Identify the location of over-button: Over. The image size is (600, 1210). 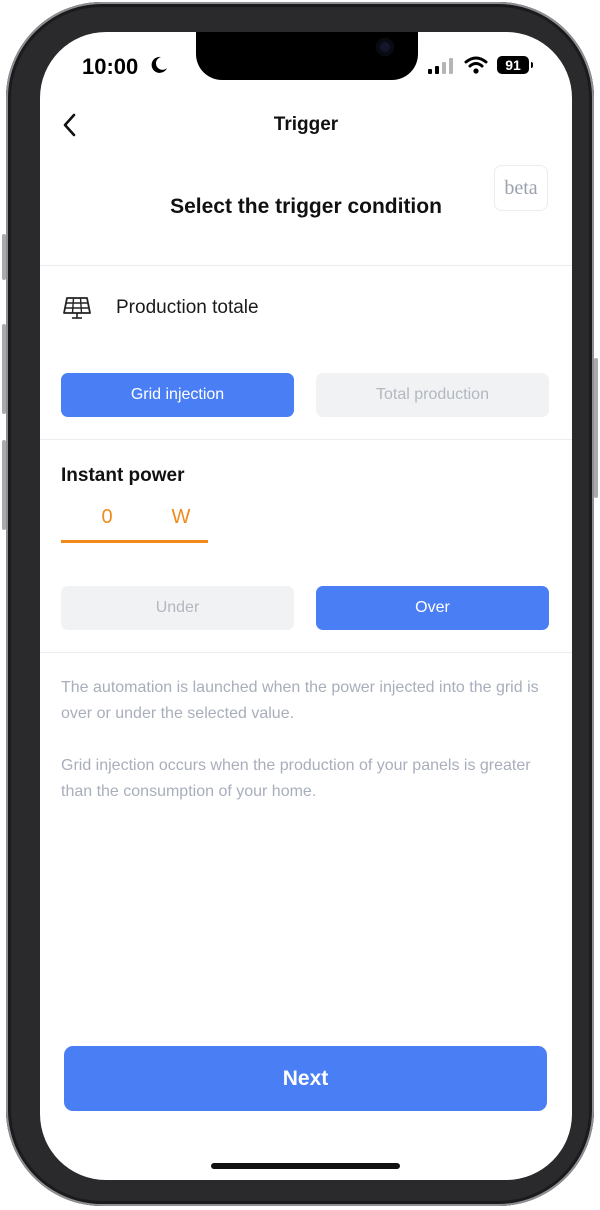
(432, 608).